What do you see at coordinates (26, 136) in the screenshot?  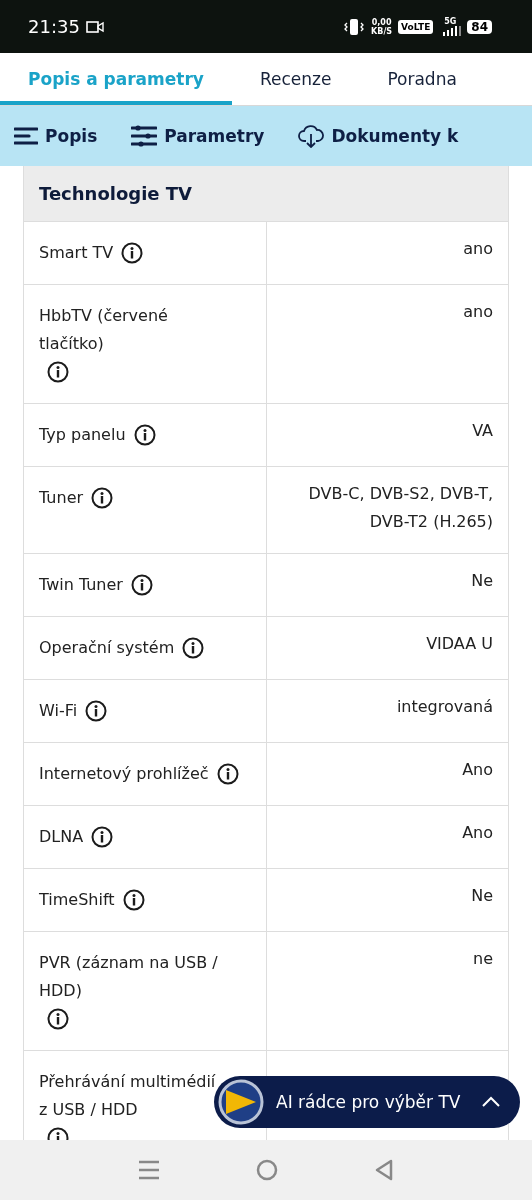 I see `menu-lines-icon` at bounding box center [26, 136].